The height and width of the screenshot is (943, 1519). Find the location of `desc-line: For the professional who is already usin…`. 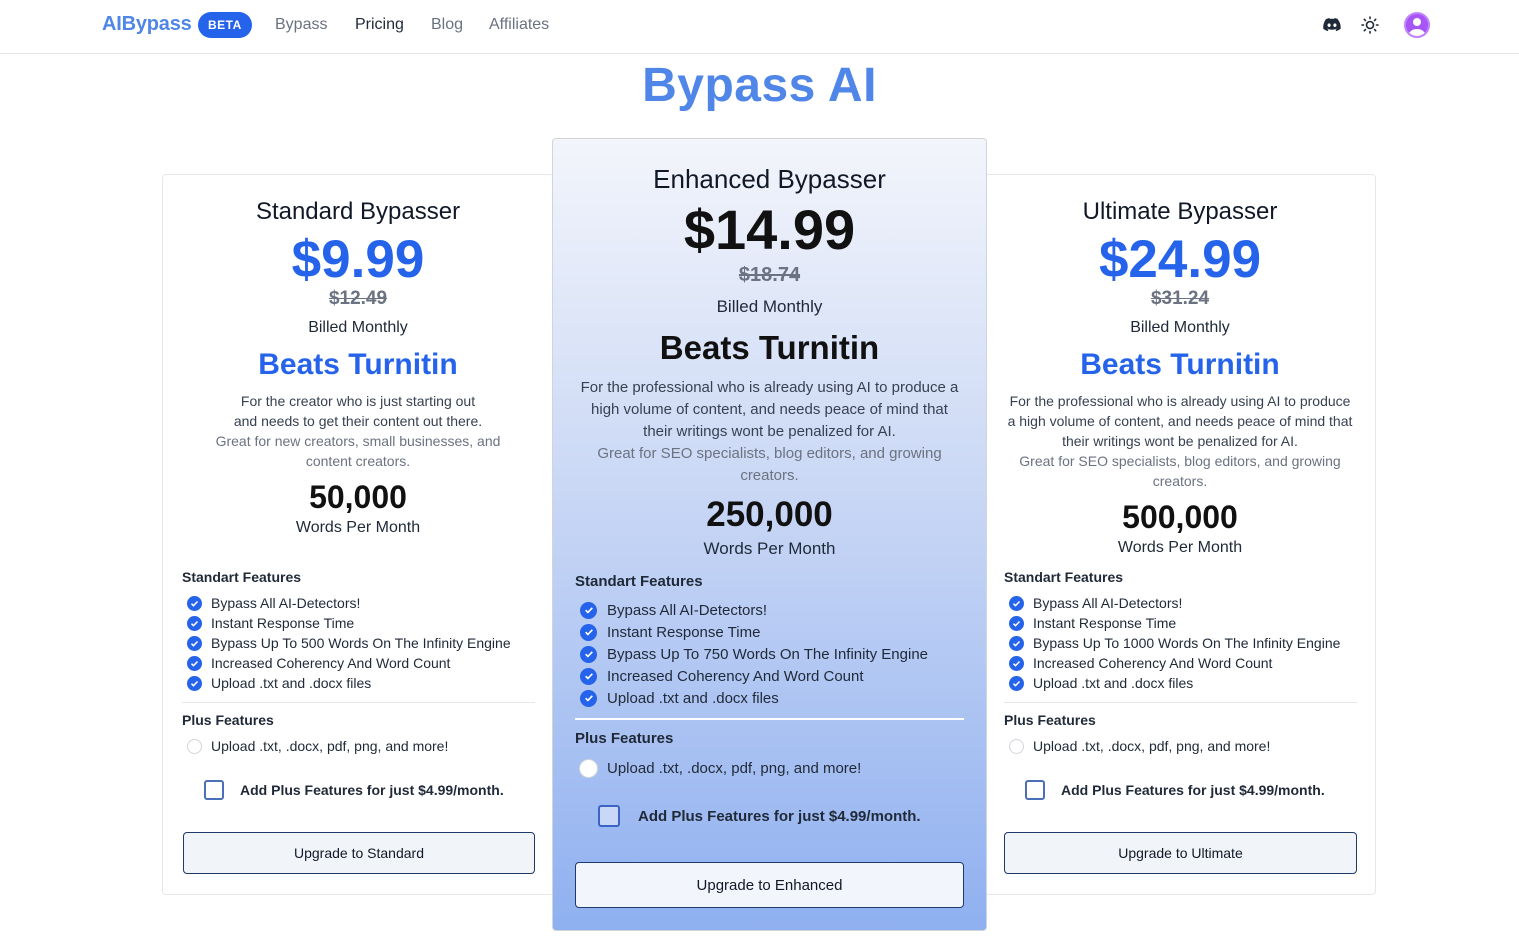

desc-line: For the professional who is already usin… is located at coordinates (1180, 421).